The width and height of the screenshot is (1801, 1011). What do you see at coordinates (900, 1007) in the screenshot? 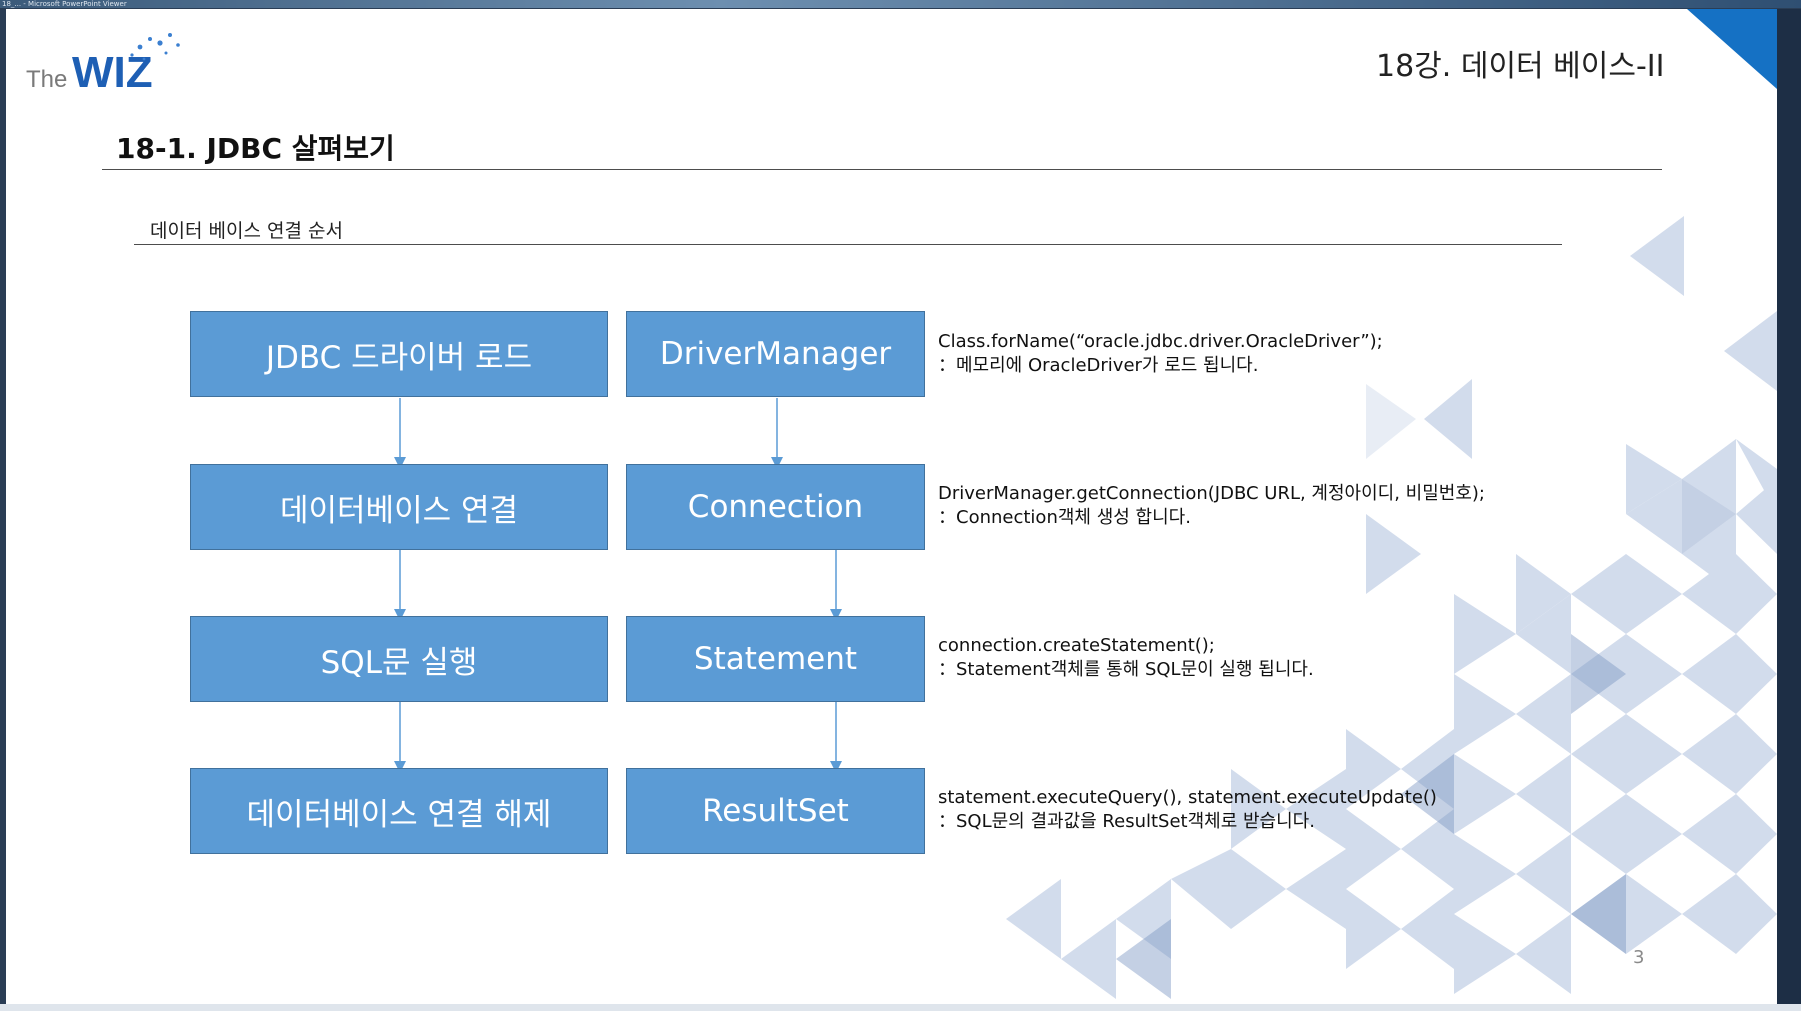
I see `viewer-bottom-edge` at bounding box center [900, 1007].